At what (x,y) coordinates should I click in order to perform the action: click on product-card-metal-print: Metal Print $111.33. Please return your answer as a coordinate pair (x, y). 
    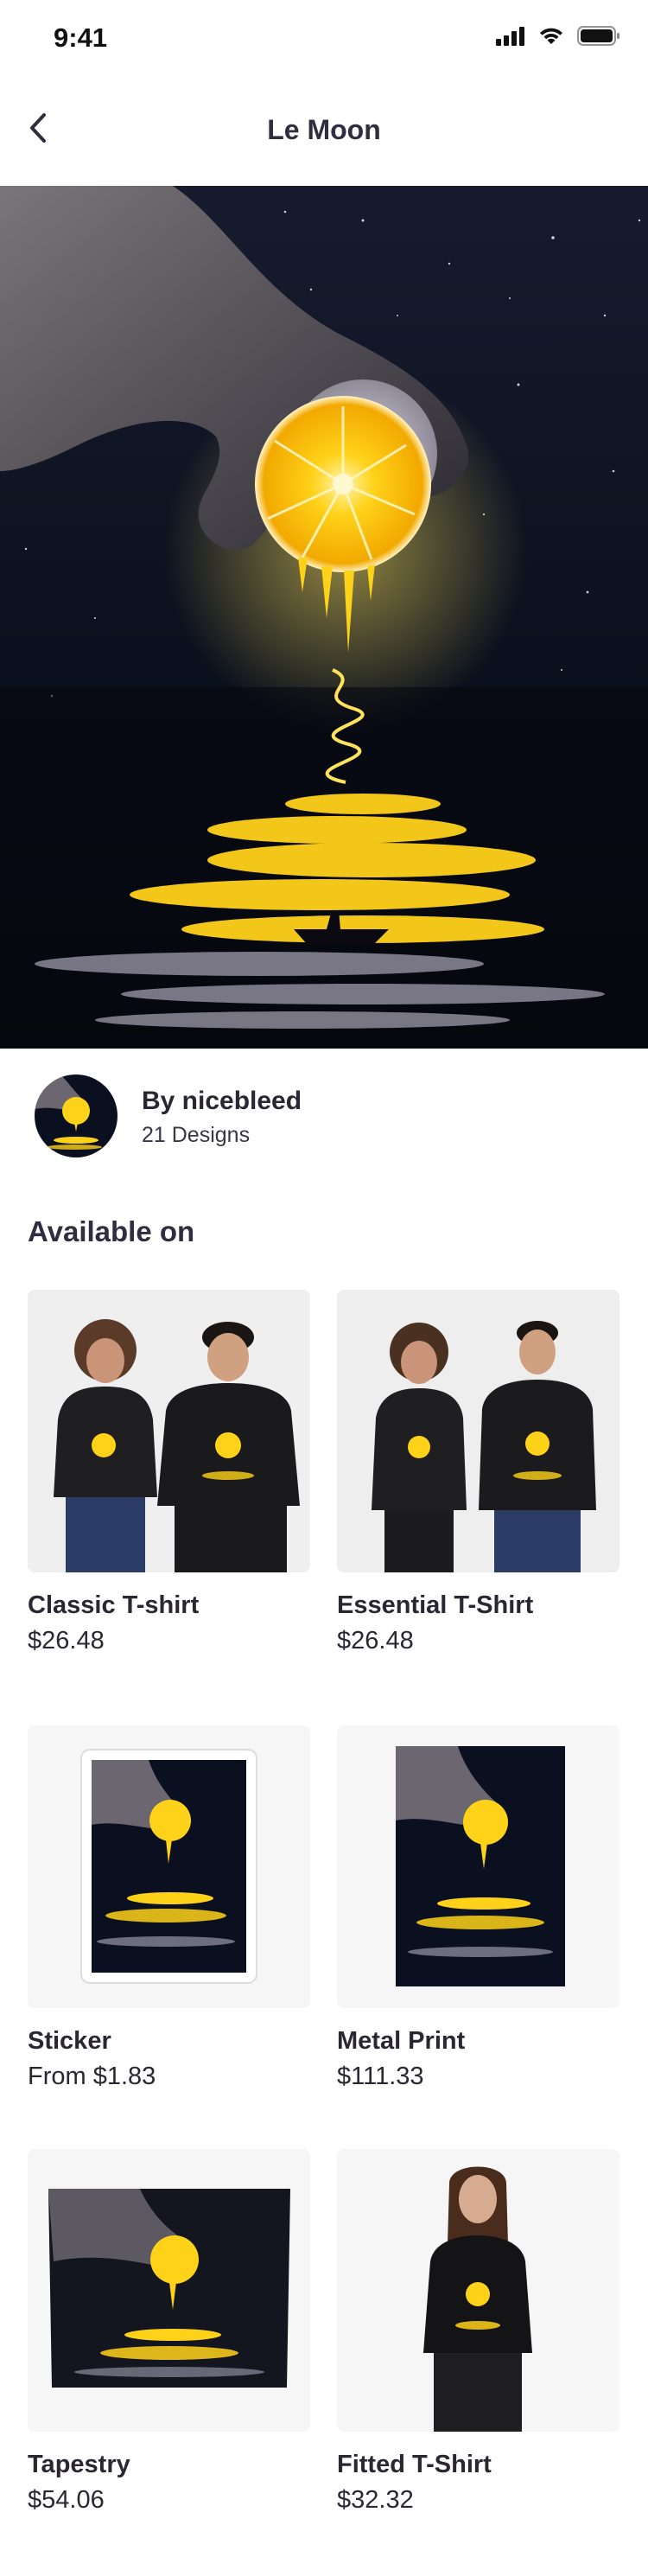
    Looking at the image, I should click on (478, 1908).